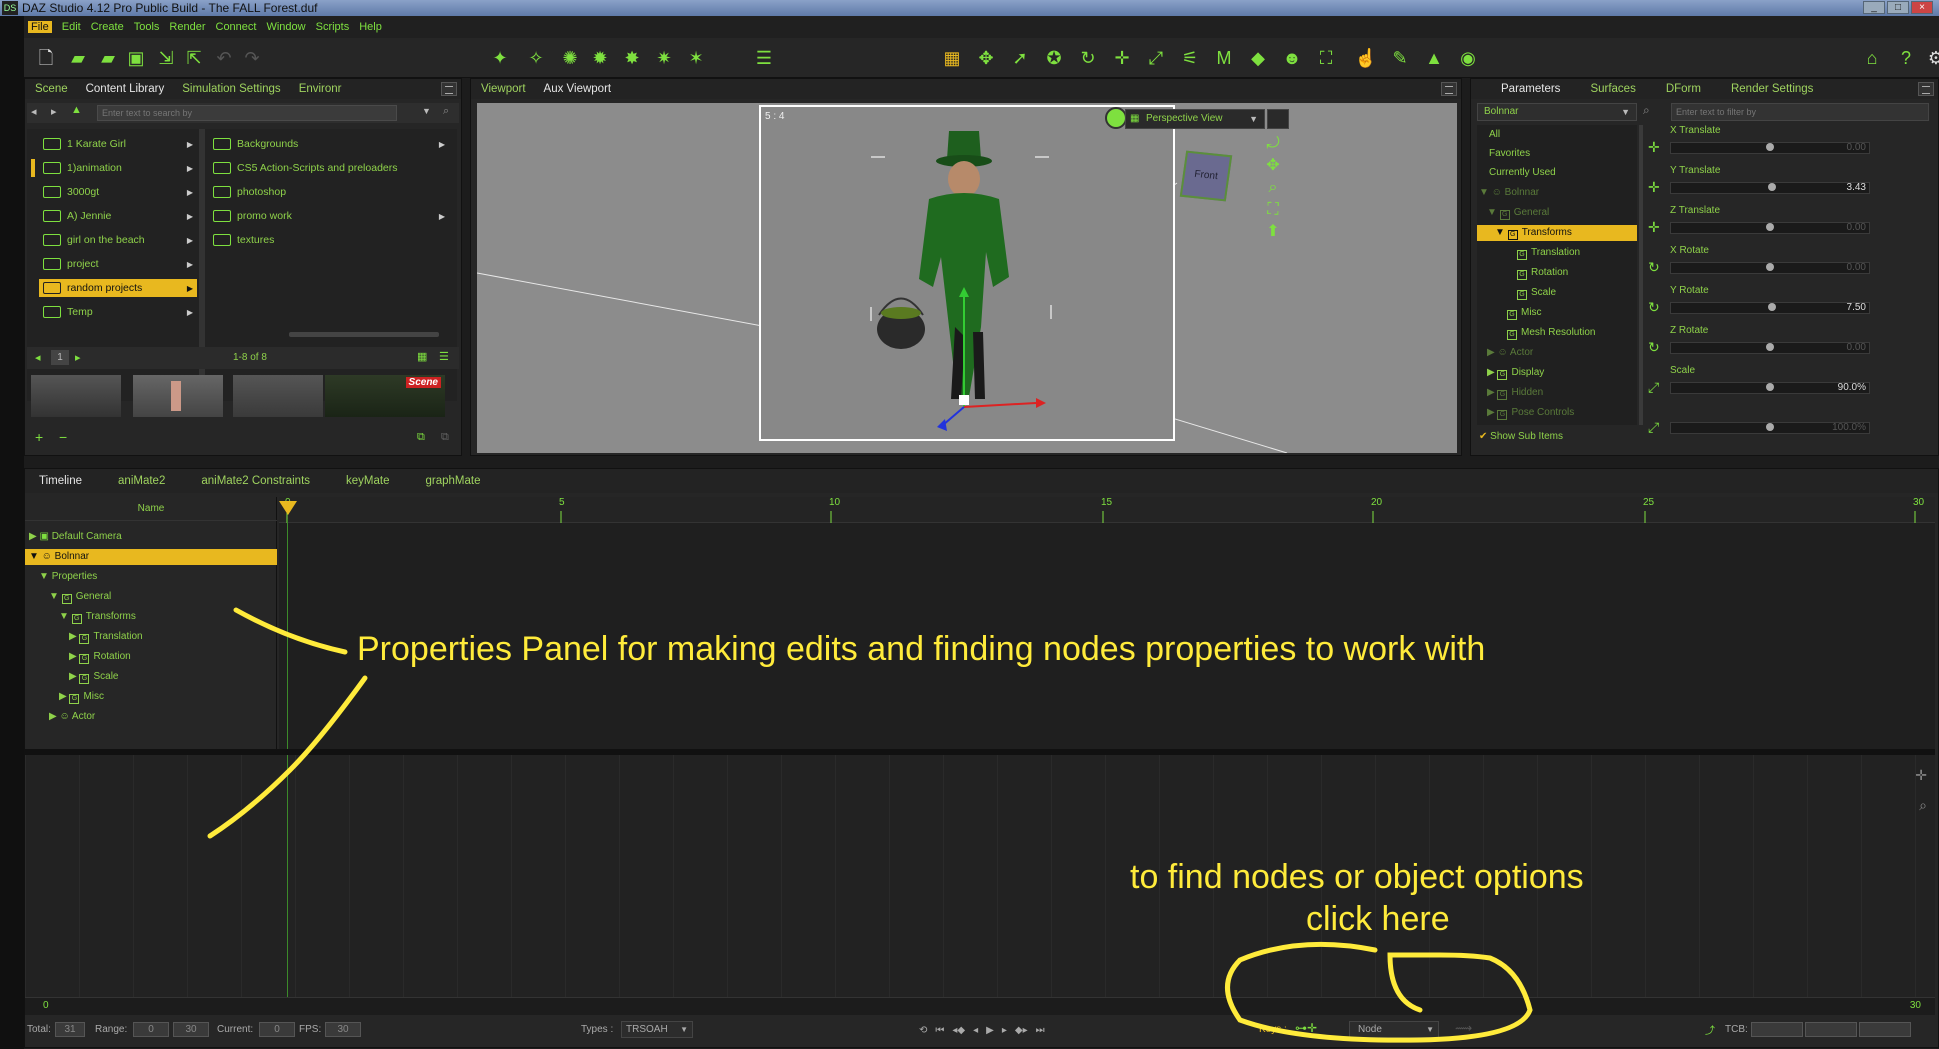  Describe the element at coordinates (343, 1029) in the screenshot. I see `fps-field: 30` at that location.